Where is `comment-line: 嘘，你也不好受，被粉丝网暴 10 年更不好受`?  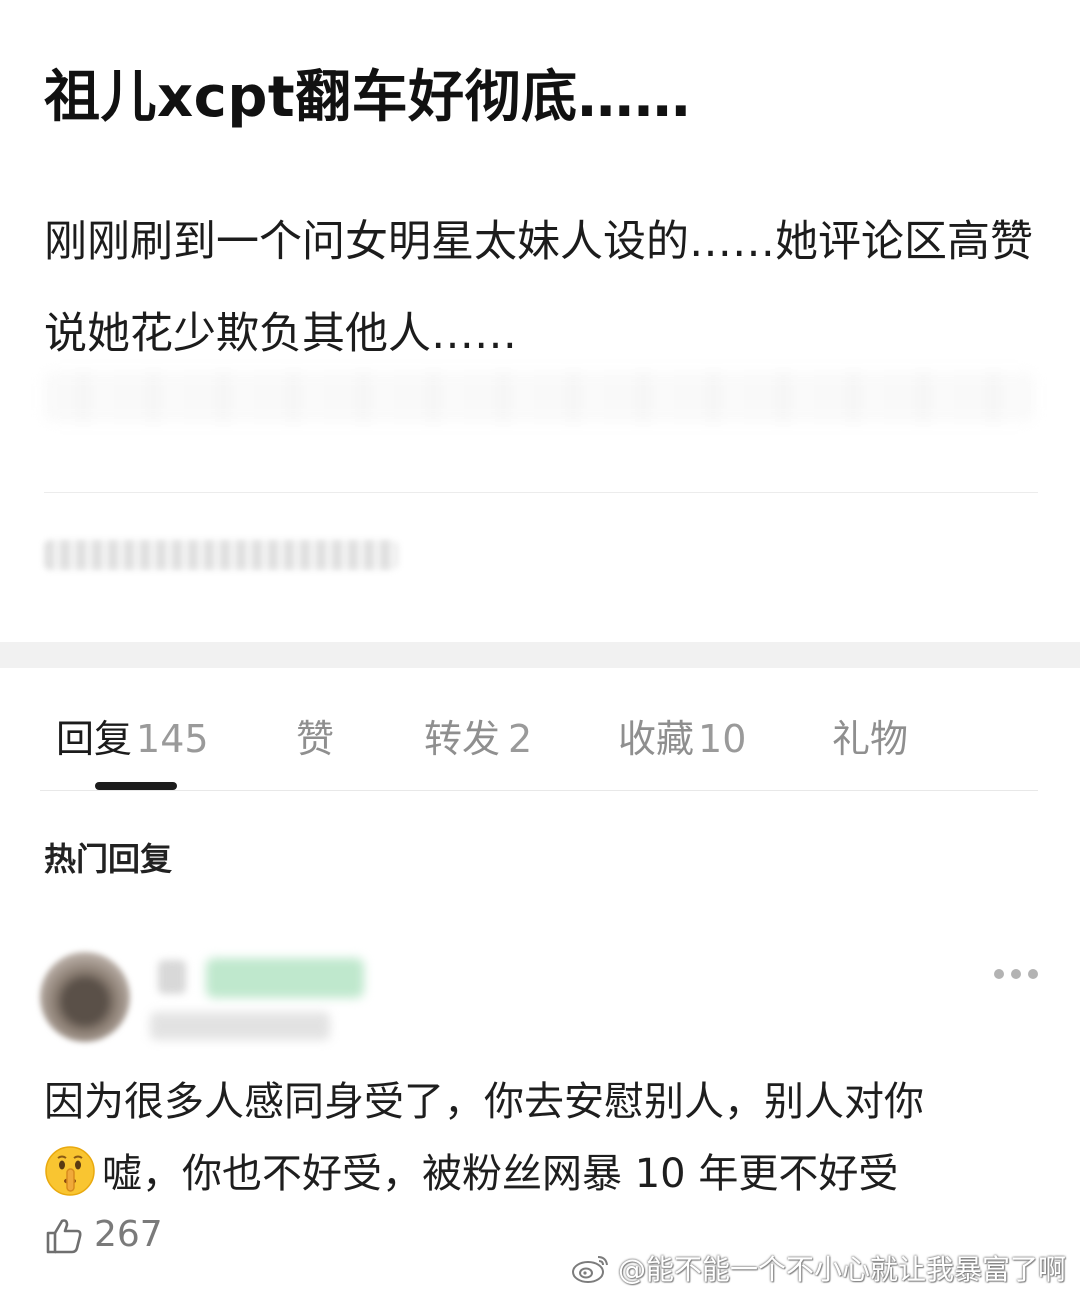
comment-line: 嘘，你也不好受，被粉丝网暴 10 年更不好受 is located at coordinates (500, 1174).